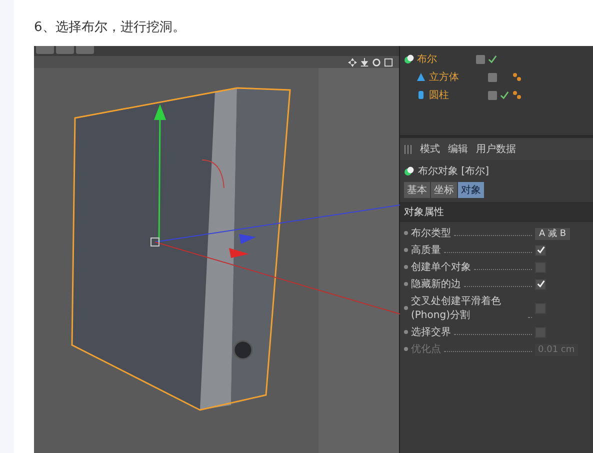  What do you see at coordinates (352, 62) in the screenshot?
I see `move-icon` at bounding box center [352, 62].